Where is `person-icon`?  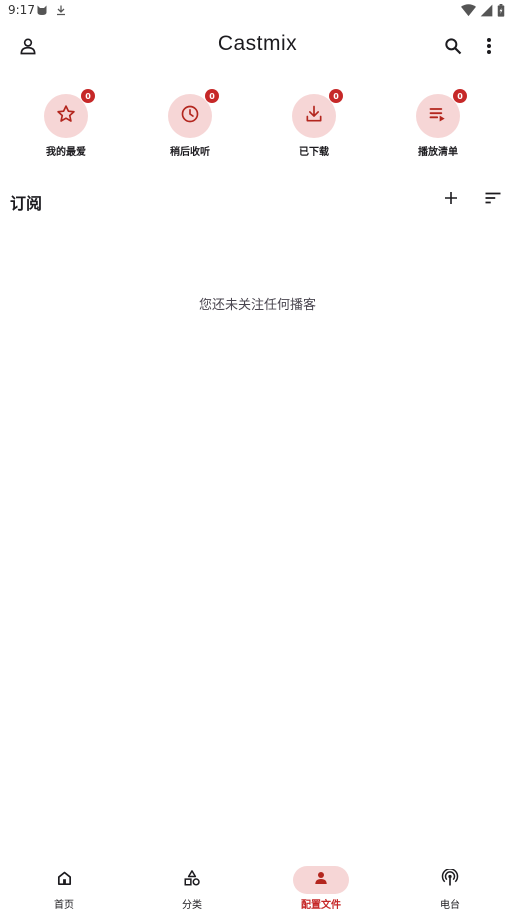 person-icon is located at coordinates (321, 880).